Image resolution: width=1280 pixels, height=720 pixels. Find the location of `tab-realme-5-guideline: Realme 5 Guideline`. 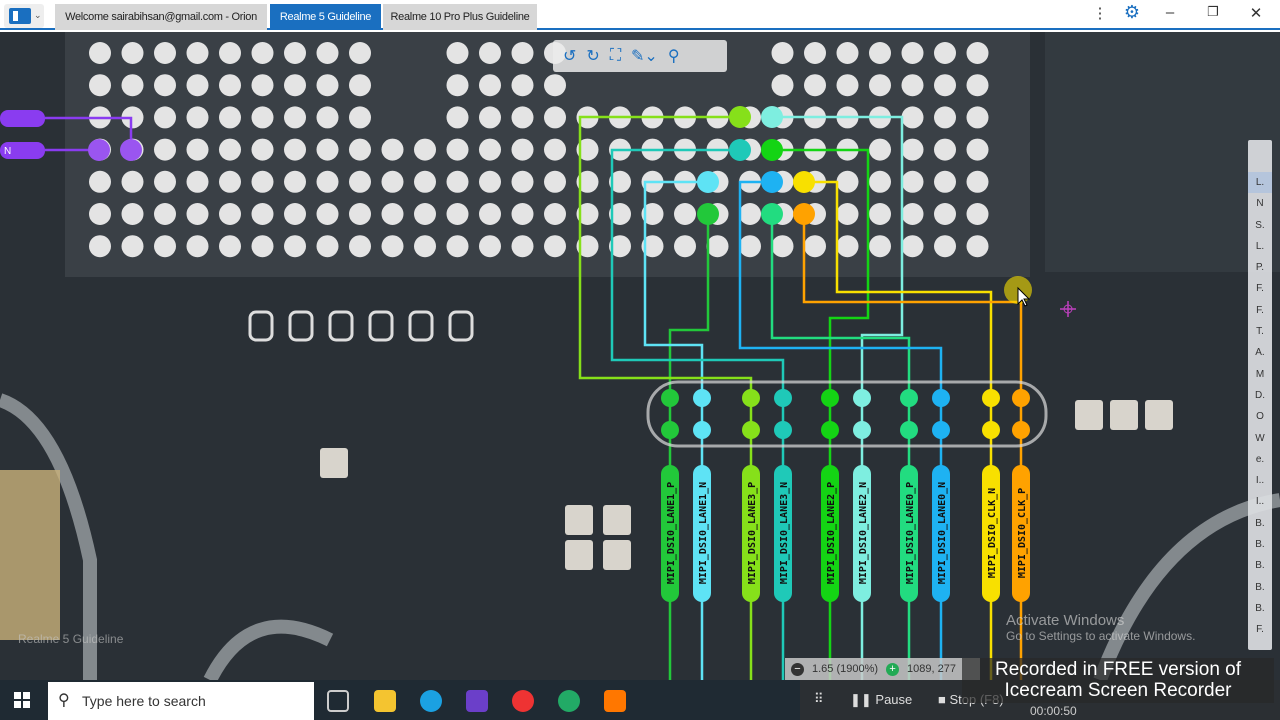

tab-realme-5-guideline: Realme 5 Guideline is located at coordinates (325, 17).